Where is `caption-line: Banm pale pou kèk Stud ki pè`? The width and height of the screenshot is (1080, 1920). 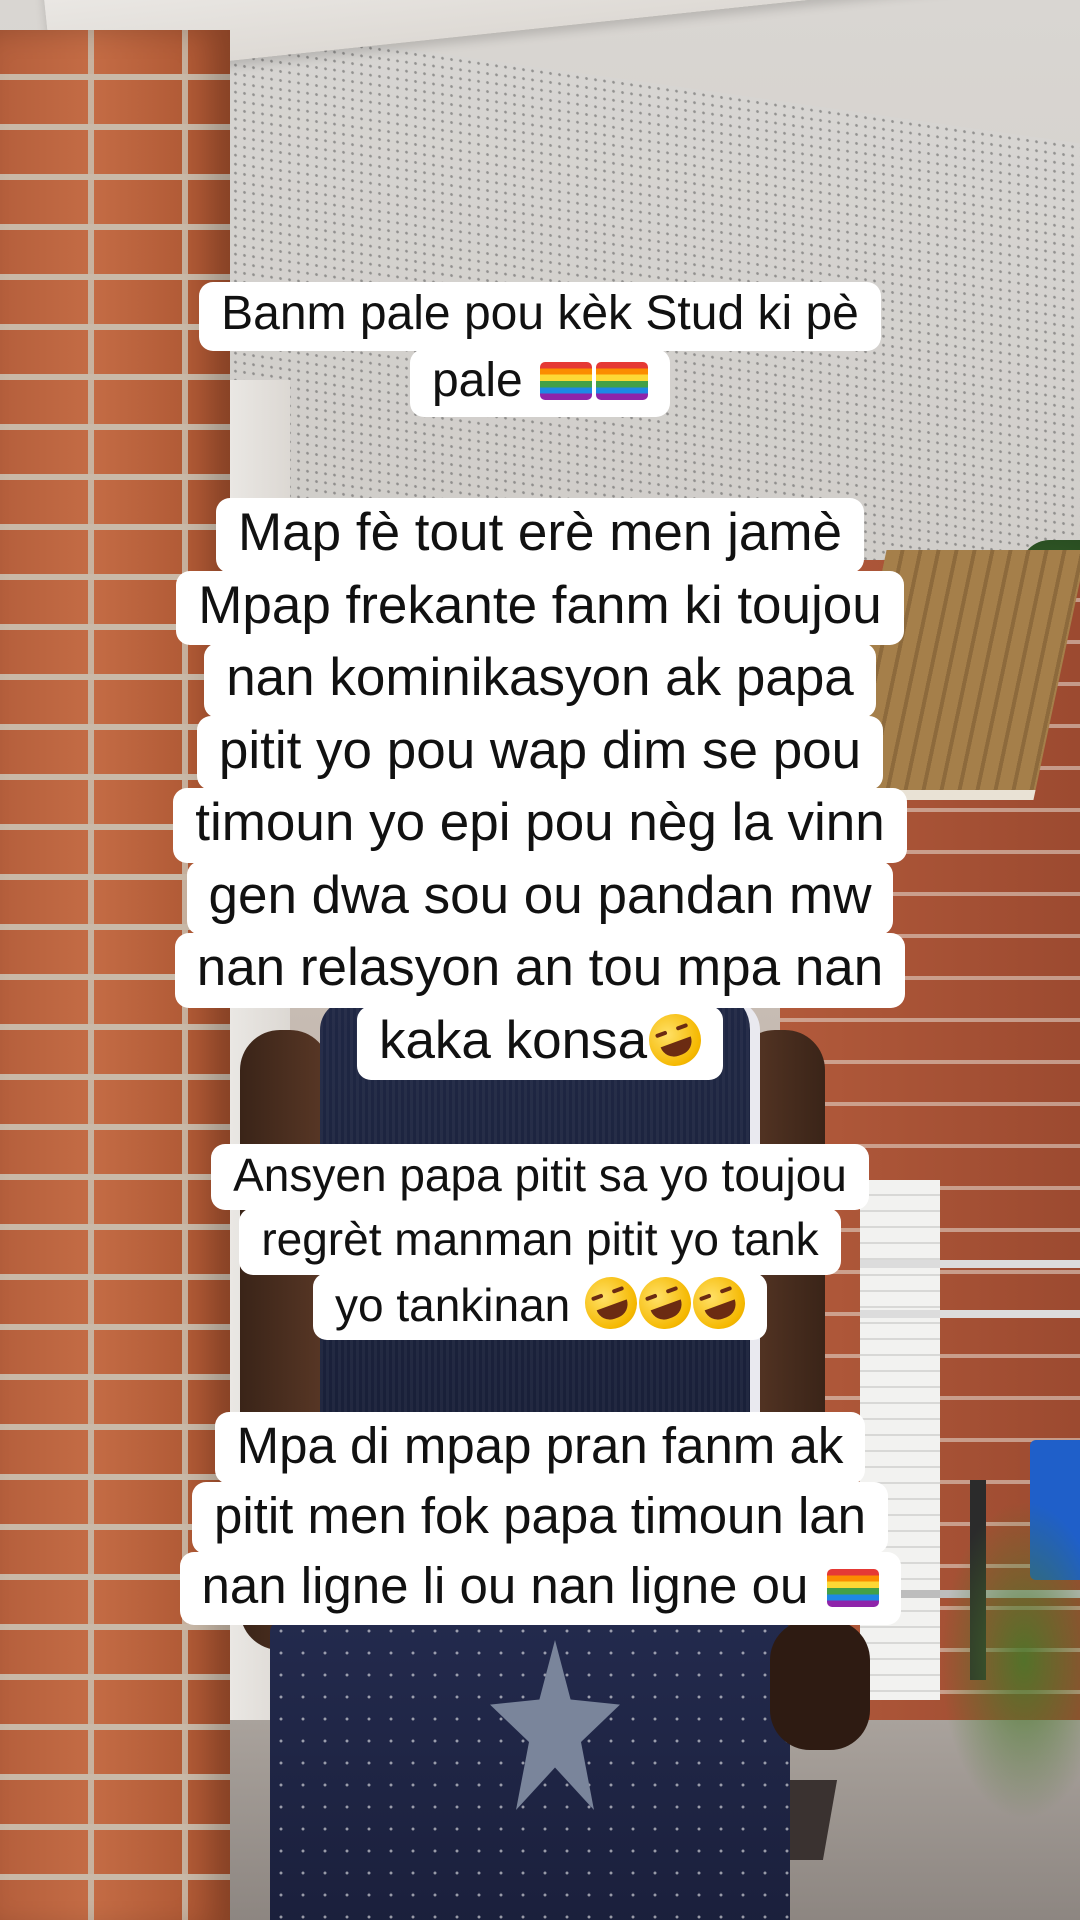 caption-line: Banm pale pou kèk Stud ki pè is located at coordinates (540, 316).